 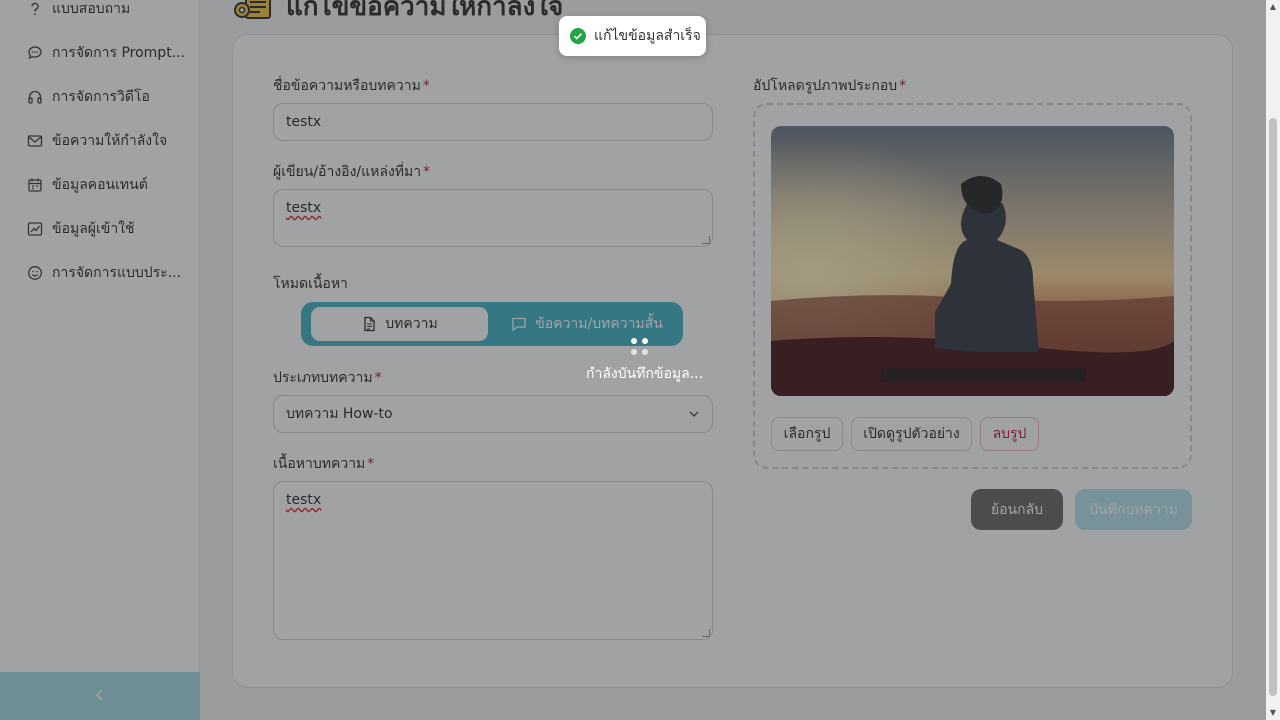 What do you see at coordinates (647, 36) in the screenshot?
I see `toast-message: แก้ไขข้อมูลสำเร็จ` at bounding box center [647, 36].